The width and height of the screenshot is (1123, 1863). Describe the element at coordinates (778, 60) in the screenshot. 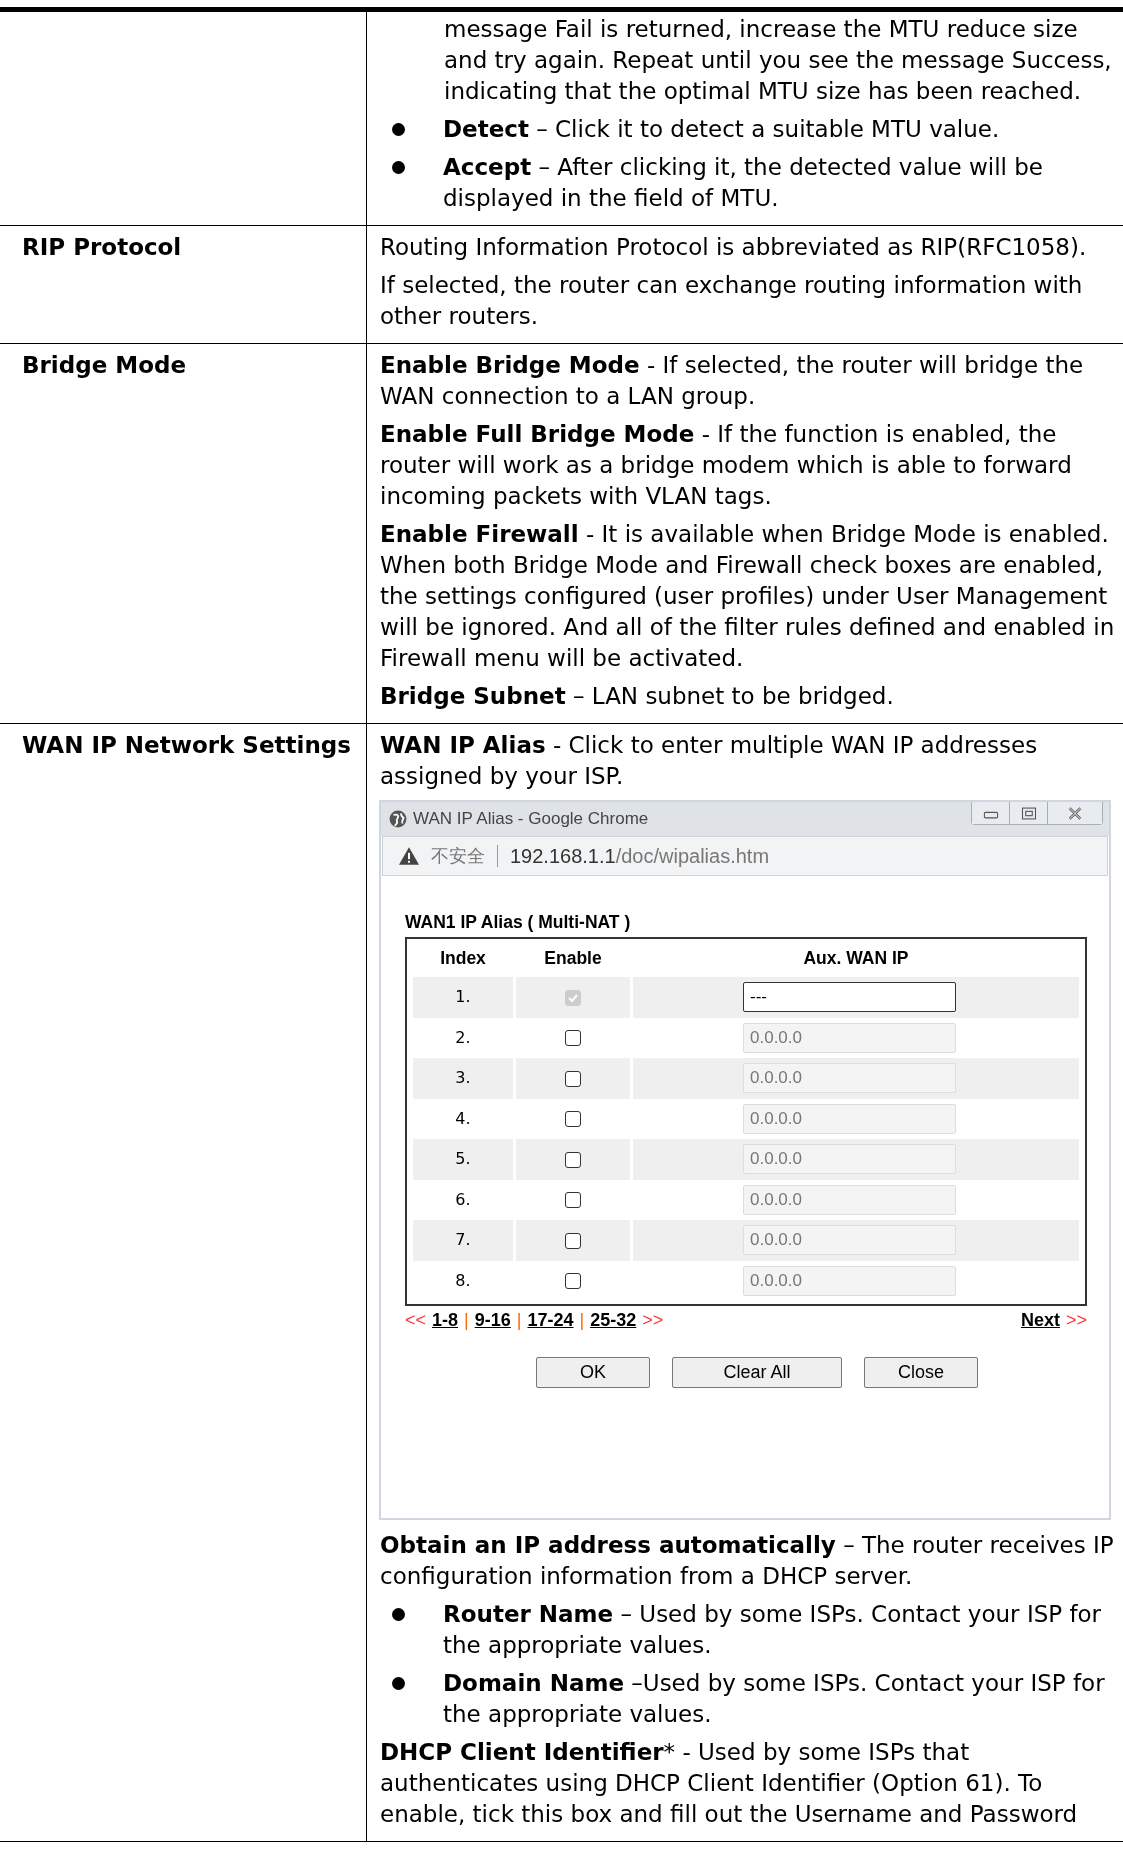

I see `description-text: message Fail is returned, increase the MTU reduce size and try again. Repeat until you see the message Success, indicating that the optimal MTU size has been reached.` at that location.